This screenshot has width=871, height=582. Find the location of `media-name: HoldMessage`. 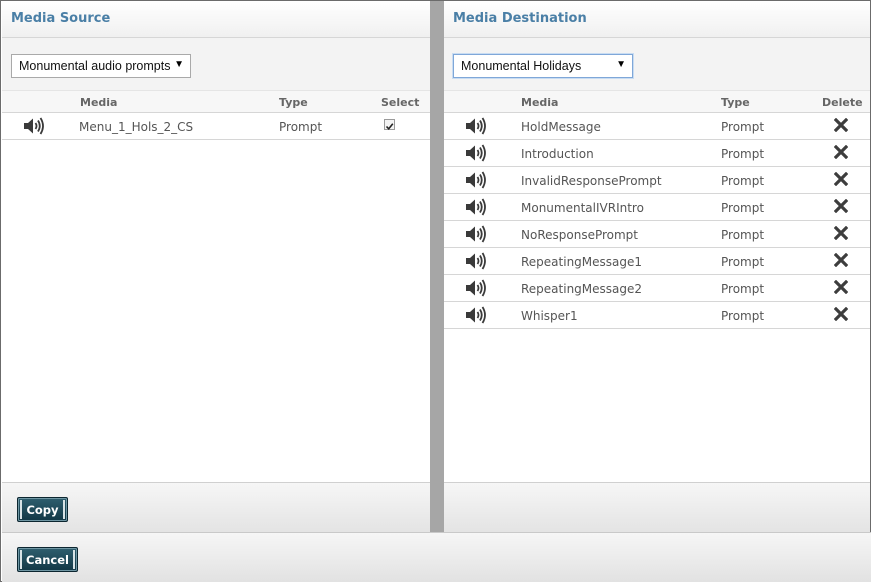

media-name: HoldMessage is located at coordinates (561, 127).